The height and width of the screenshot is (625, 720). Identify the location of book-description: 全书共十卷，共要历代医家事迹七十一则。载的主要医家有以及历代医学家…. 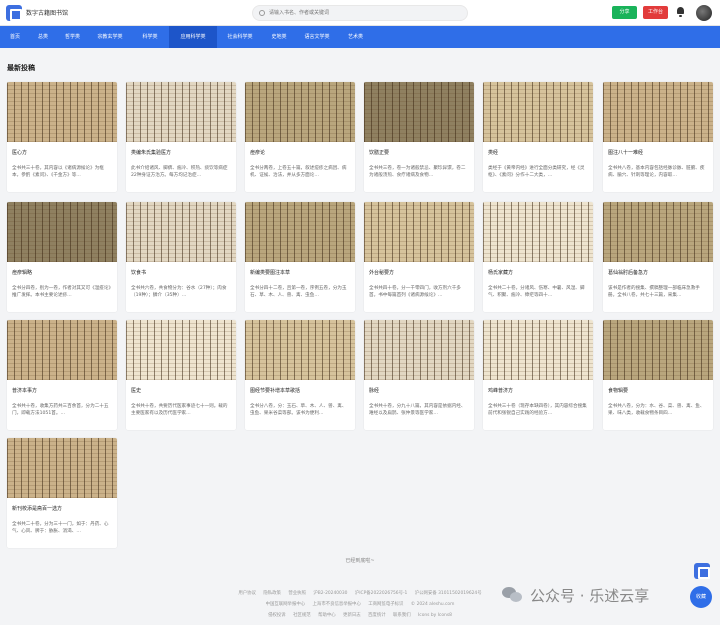
(179, 410).